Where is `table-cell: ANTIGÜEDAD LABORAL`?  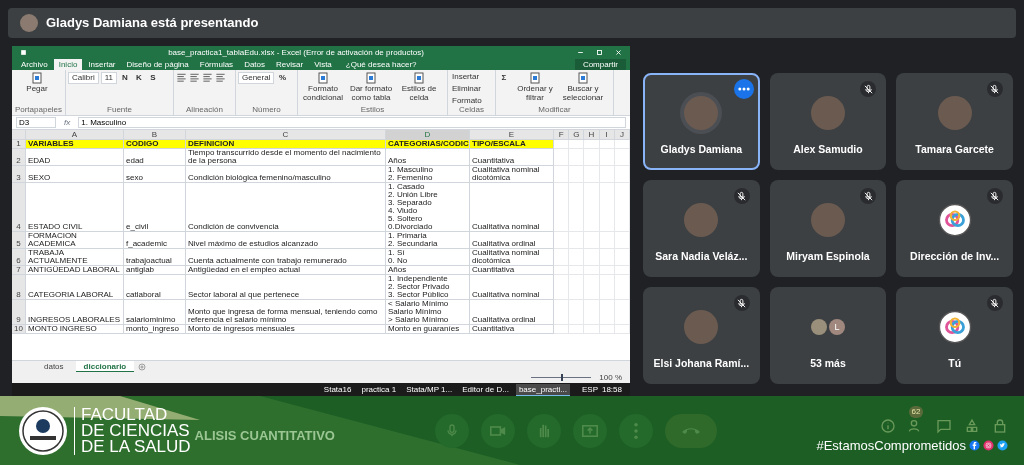
table-cell: ANTIGÜEDAD LABORAL is located at coordinates (75, 270).